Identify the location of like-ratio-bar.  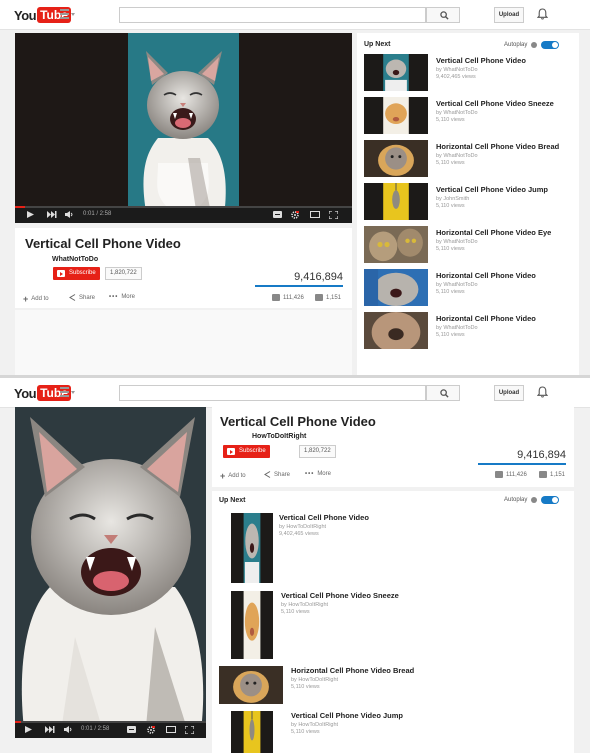
(522, 464).